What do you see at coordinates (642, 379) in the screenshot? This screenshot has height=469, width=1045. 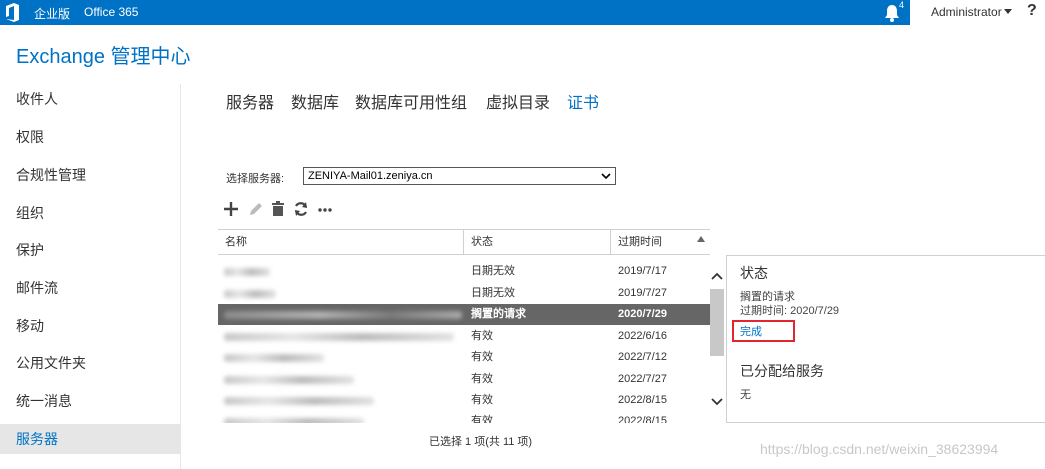 I see `row-expires: 2022/7/27` at bounding box center [642, 379].